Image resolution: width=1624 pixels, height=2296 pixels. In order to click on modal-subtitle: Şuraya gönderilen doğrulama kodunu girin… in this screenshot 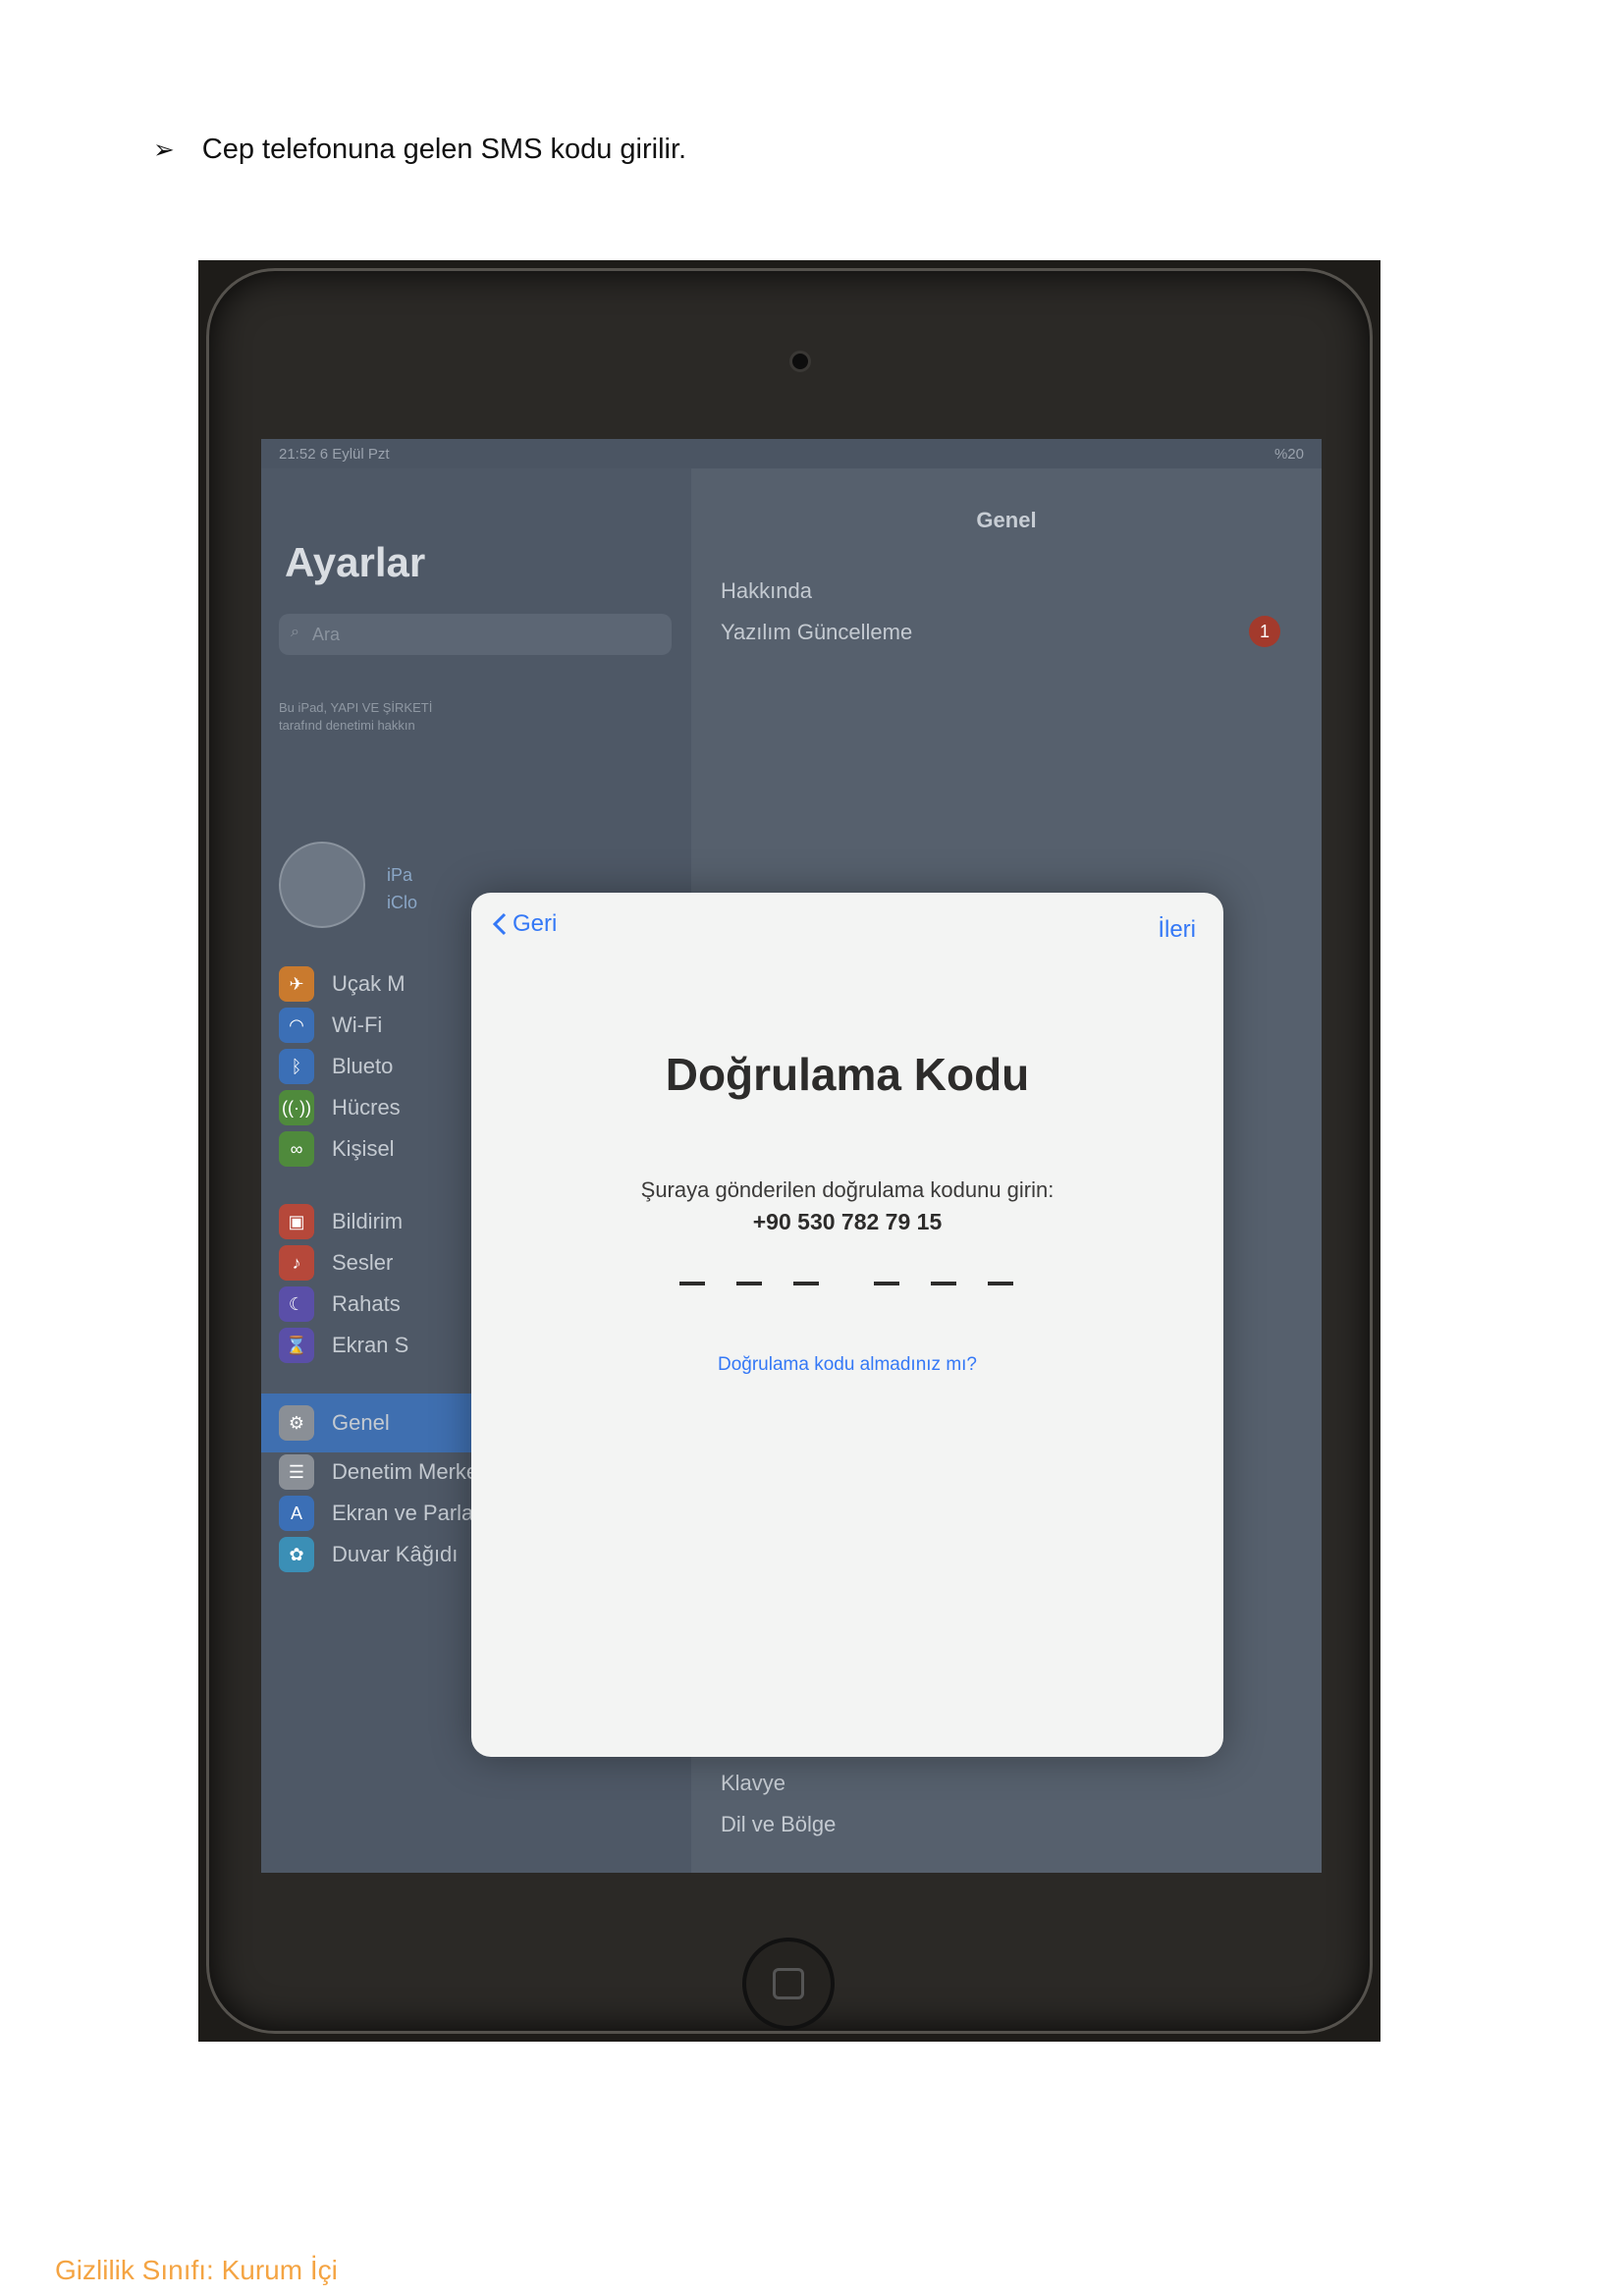, I will do `click(847, 1189)`.